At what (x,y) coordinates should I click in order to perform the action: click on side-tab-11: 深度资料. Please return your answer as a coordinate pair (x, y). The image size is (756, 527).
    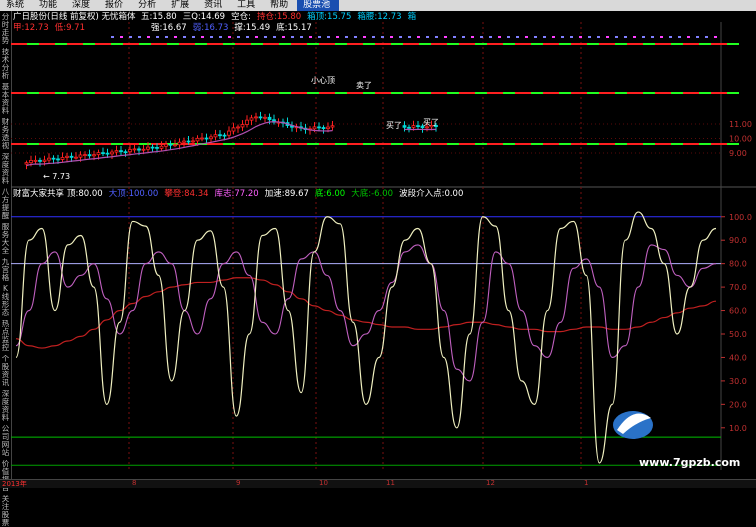
    Looking at the image, I should click on (5, 406).